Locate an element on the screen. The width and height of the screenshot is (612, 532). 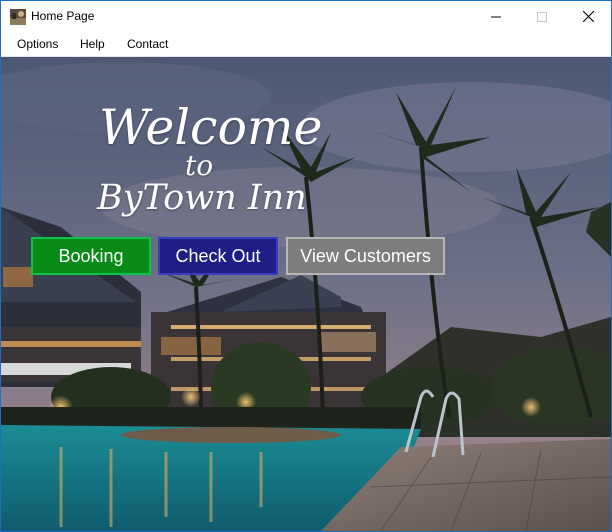
hero-inn-name: ByTown Inn is located at coordinates (202, 198).